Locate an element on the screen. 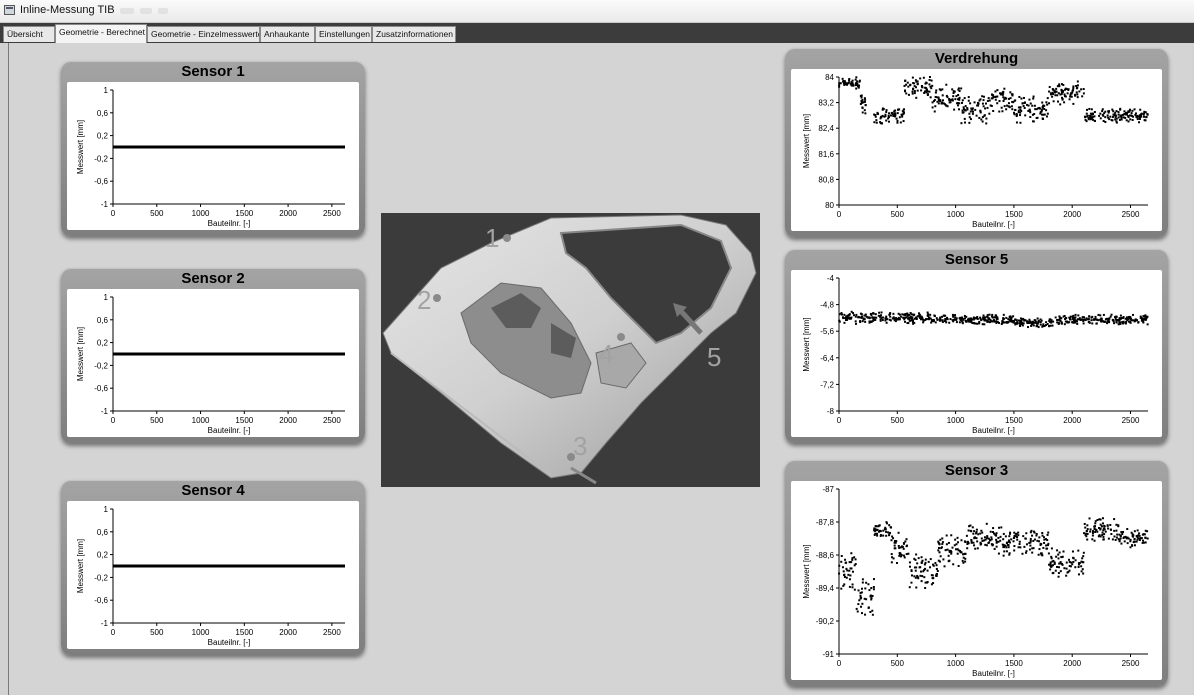 The width and height of the screenshot is (1194, 695). tab-uebersicht: Übersicht is located at coordinates (29, 34).